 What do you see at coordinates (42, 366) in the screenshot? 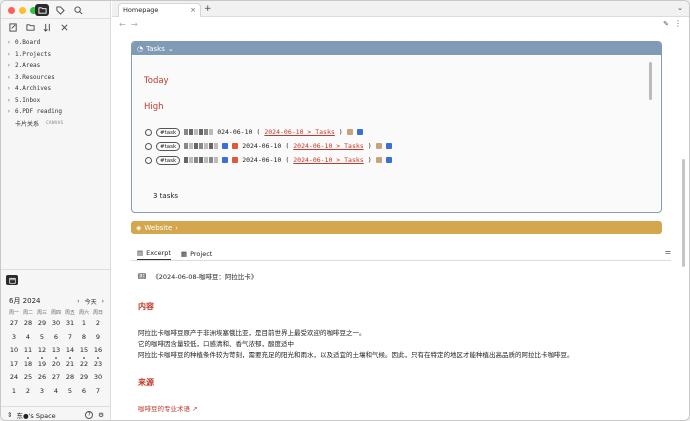
I see `calendar-day: 19` at bounding box center [42, 366].